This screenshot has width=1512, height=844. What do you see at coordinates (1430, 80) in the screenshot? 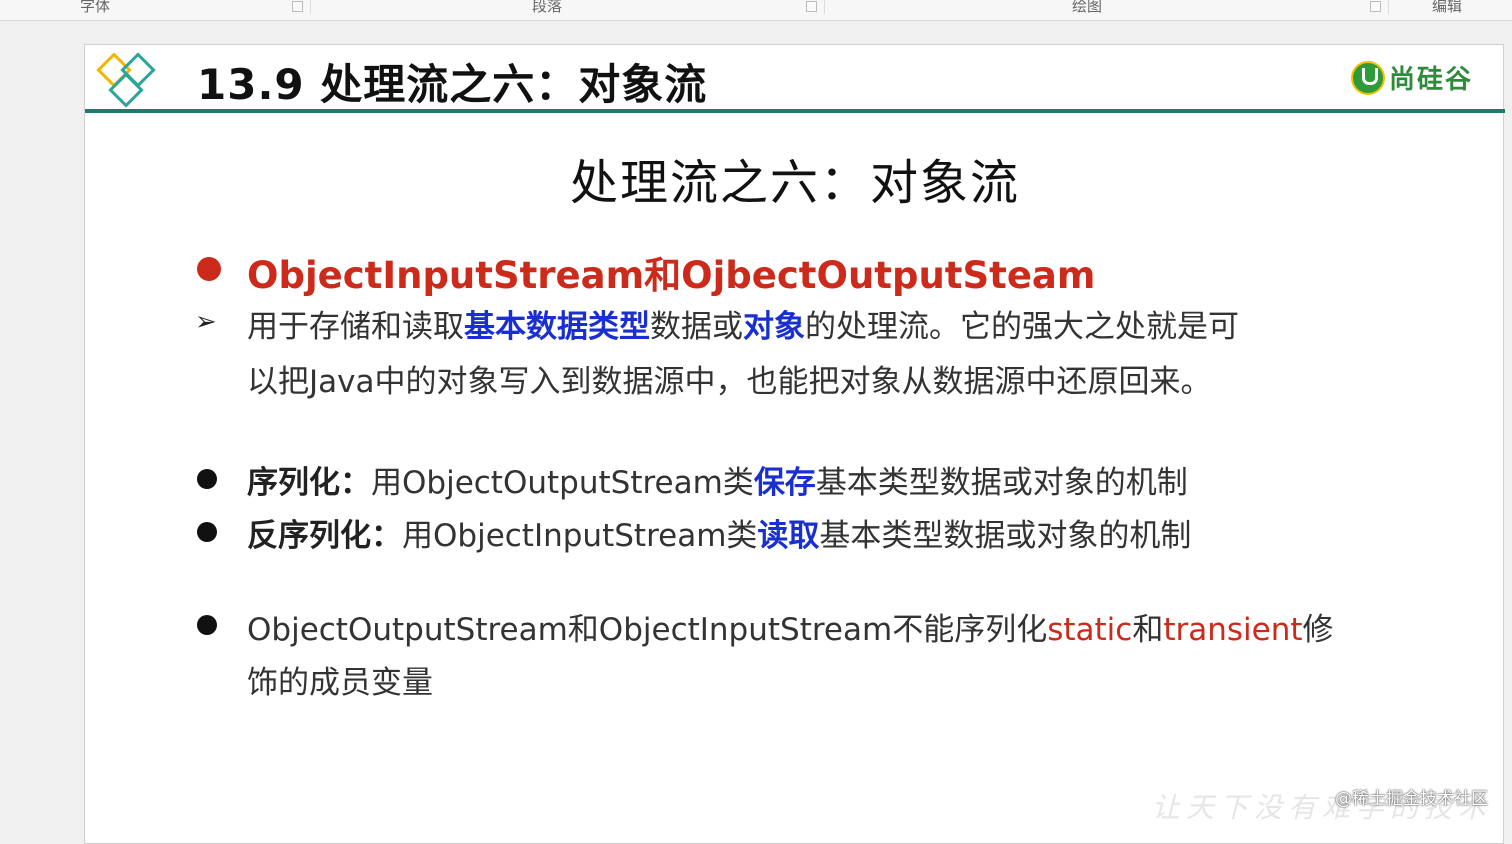
I see `brand-name: 尚硅谷` at bounding box center [1430, 80].